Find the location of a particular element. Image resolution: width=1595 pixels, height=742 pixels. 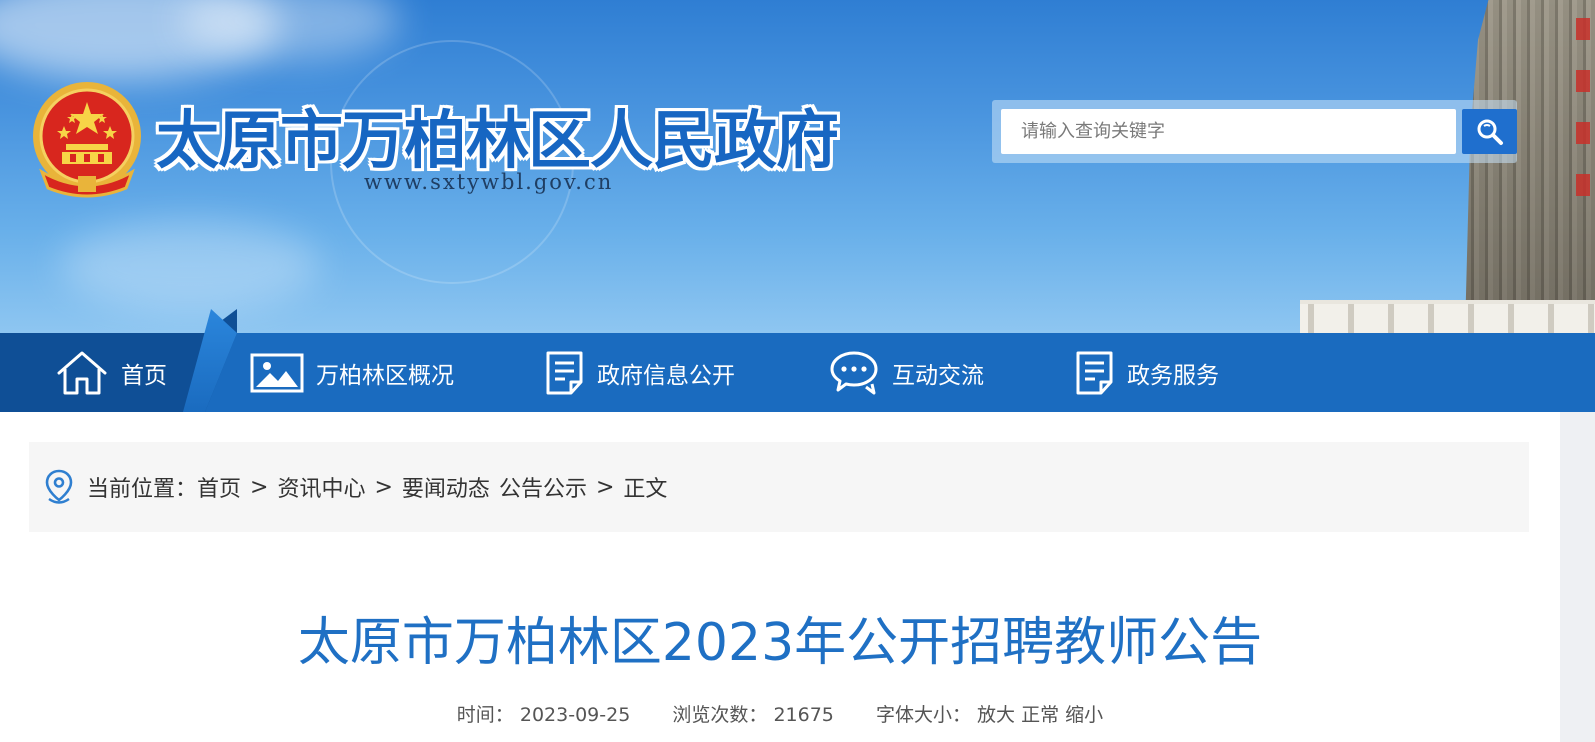

breadcrumb-prefix: 当前位置： is located at coordinates (142, 489).